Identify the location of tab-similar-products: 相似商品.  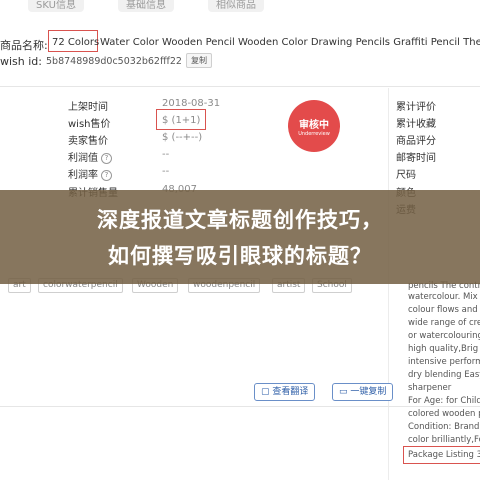
(236, 6).